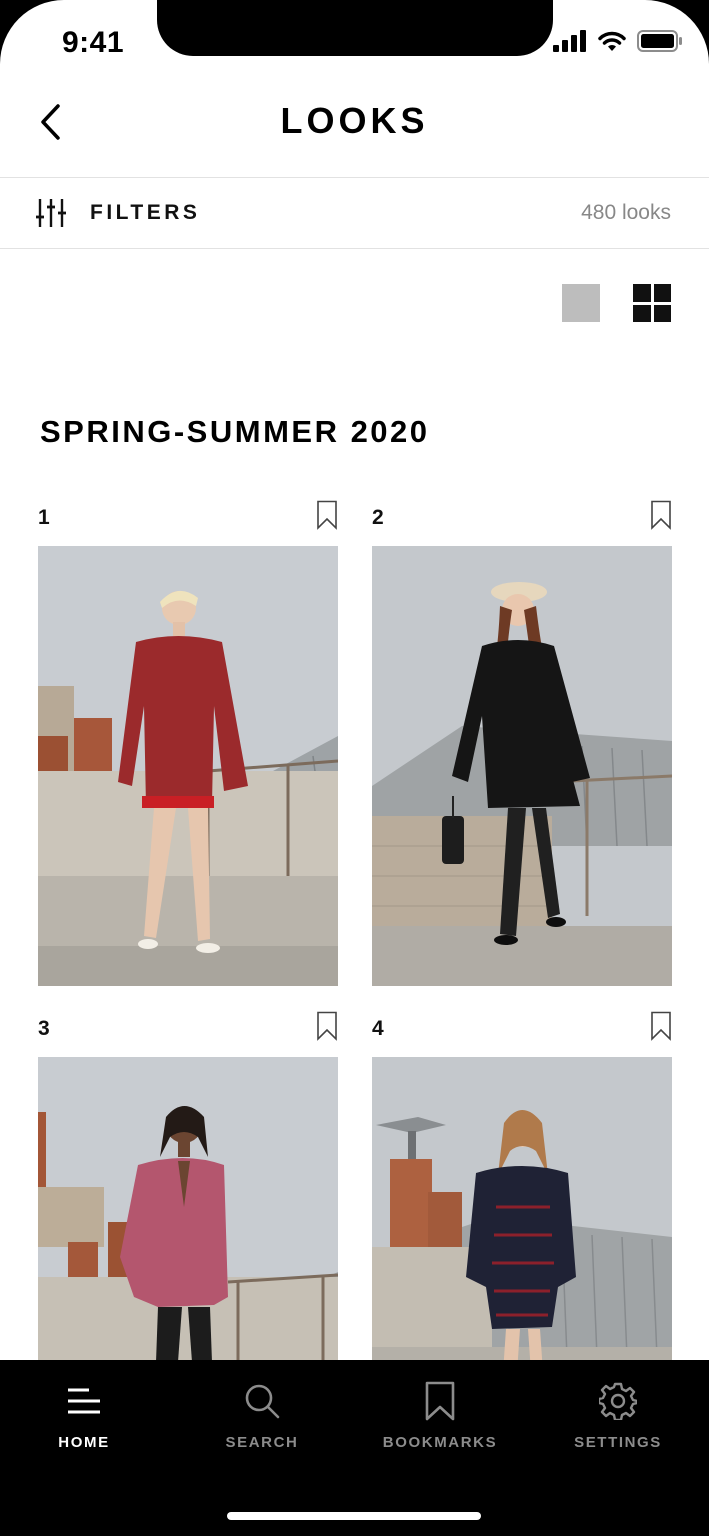 The width and height of the screenshot is (709, 1536). I want to click on status-icons, so click(618, 41).